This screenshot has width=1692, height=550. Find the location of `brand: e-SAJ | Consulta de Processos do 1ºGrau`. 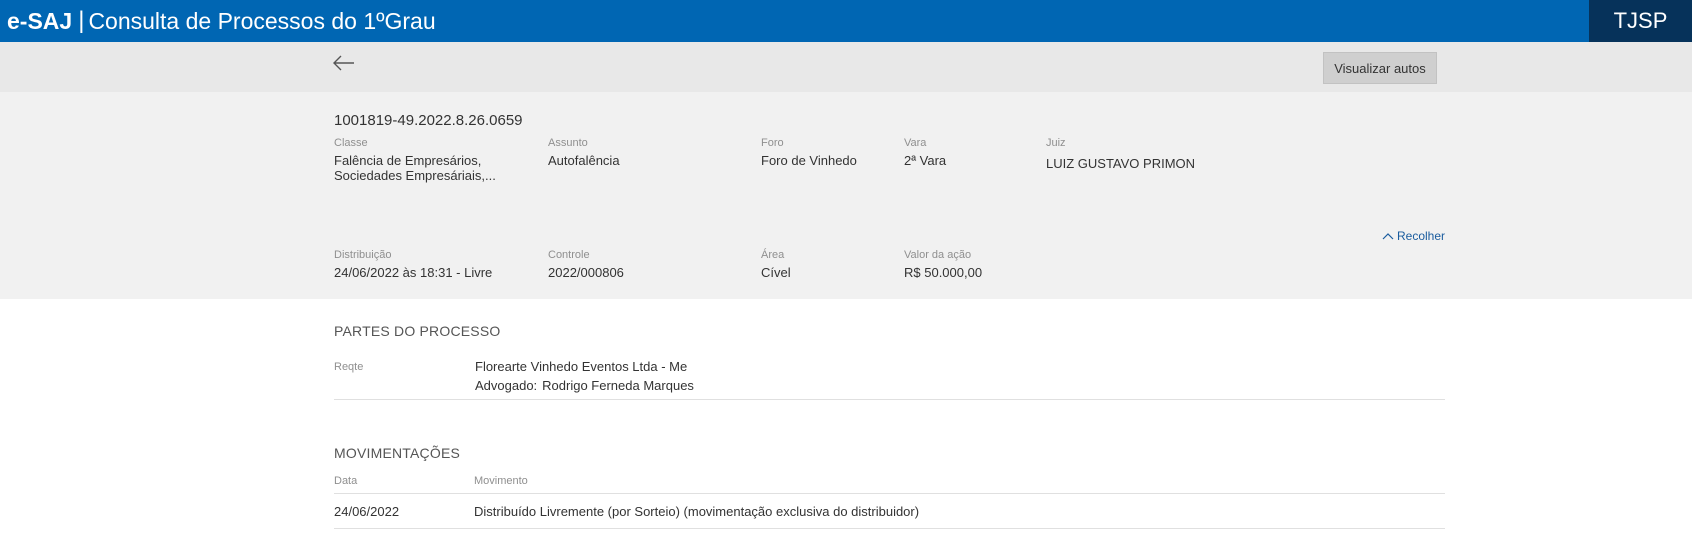

brand: e-SAJ | Consulta de Processos do 1ºGrau is located at coordinates (221, 21).